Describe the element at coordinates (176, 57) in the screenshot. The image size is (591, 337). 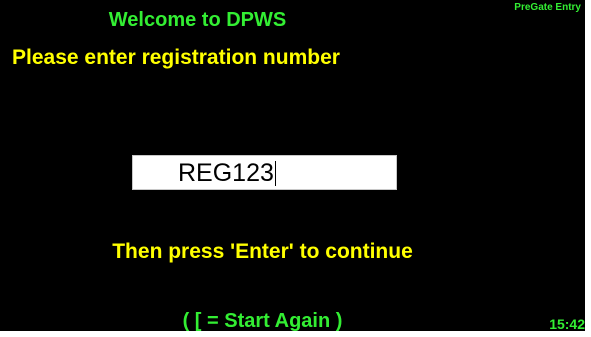
I see `registration-prompt: Please enter registration number` at that location.